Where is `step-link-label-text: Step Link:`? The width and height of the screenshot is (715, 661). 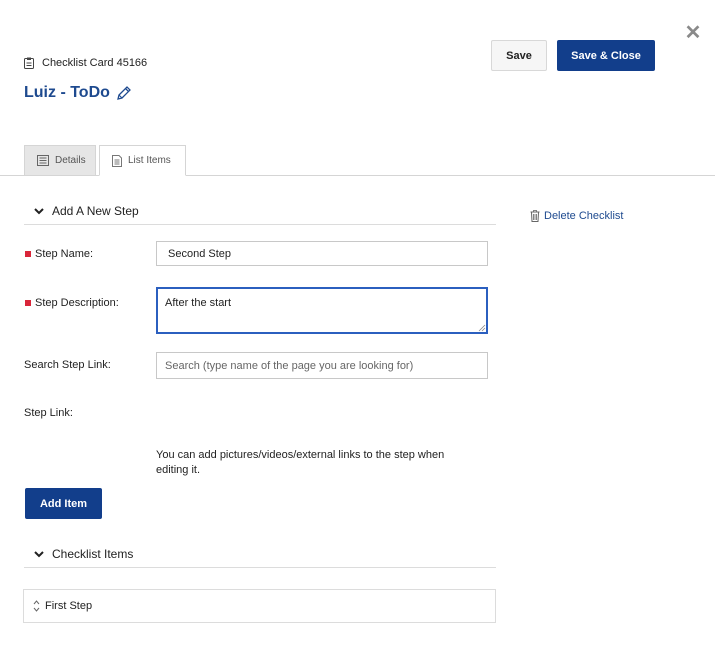 step-link-label-text: Step Link: is located at coordinates (48, 413).